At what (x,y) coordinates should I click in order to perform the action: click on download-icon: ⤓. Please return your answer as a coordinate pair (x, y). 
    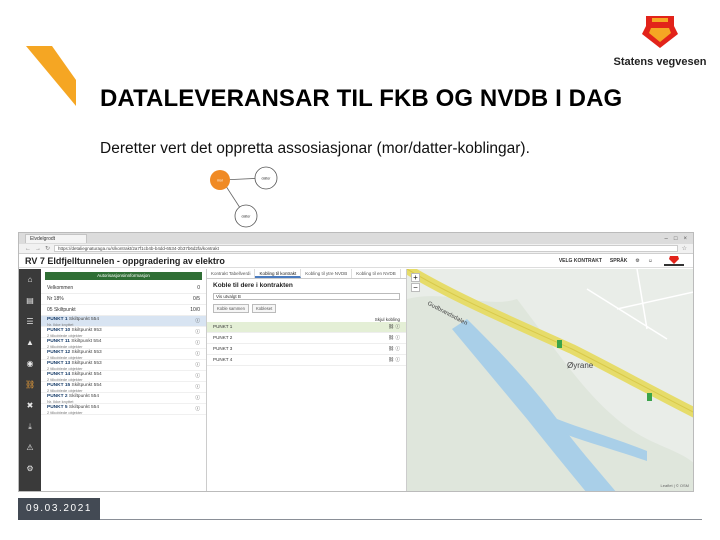
    Looking at the image, I should click on (30, 427).